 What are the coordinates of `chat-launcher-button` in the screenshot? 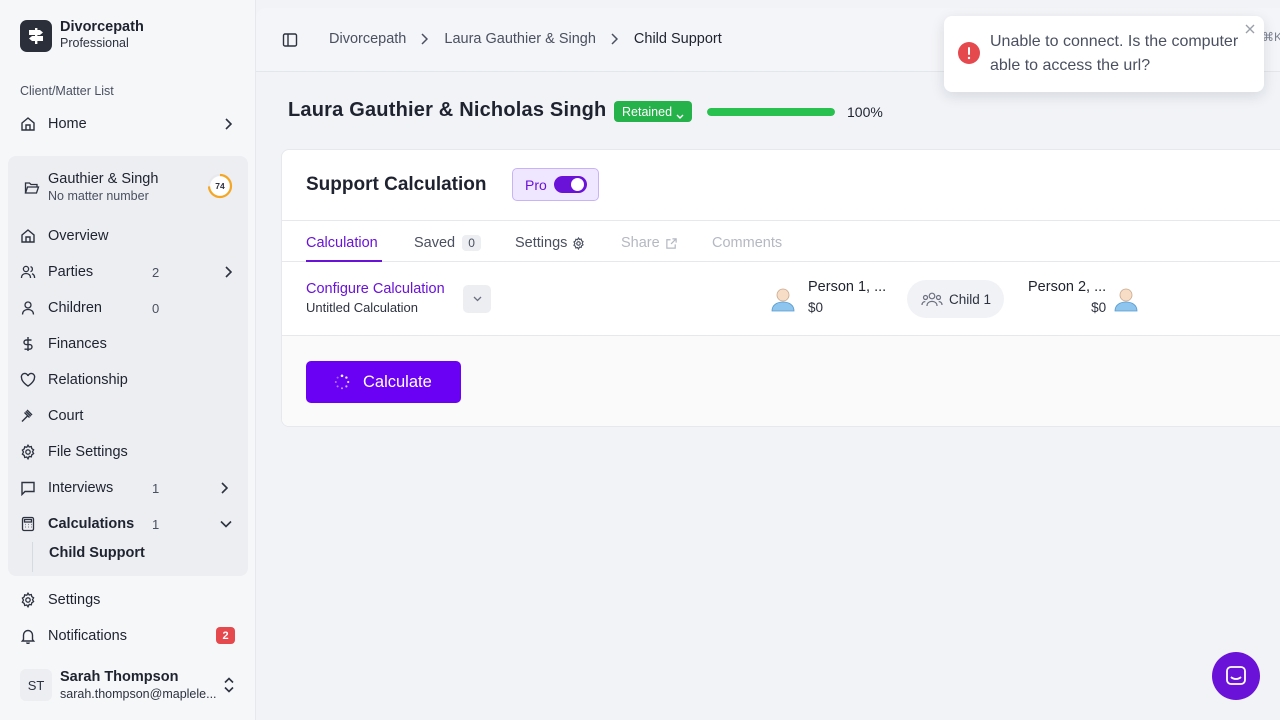 It's located at (1236, 676).